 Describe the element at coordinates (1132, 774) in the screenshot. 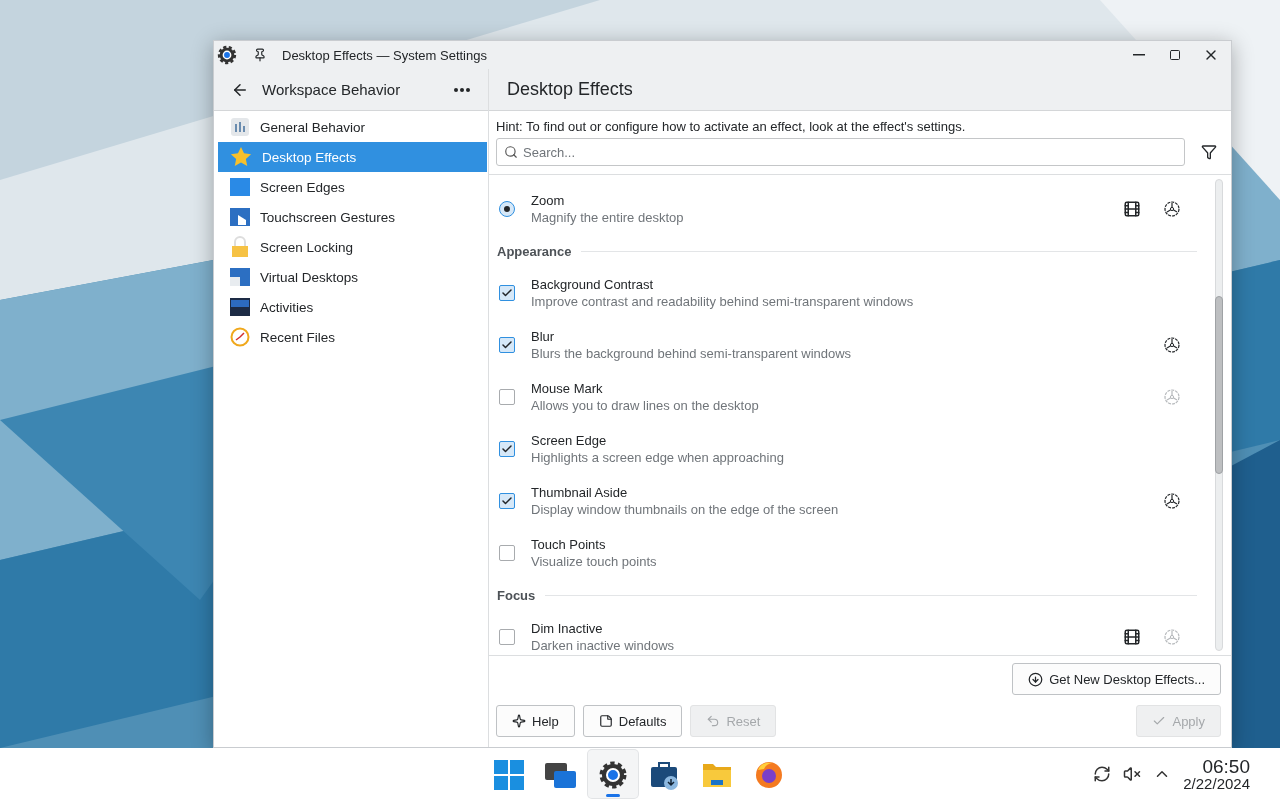

I see `mute-icon` at that location.